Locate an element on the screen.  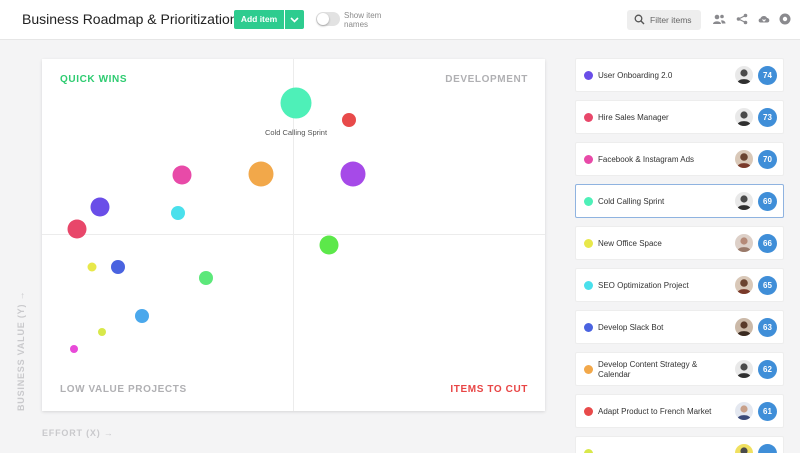
y-axis-label: BUSINESS VALUE (Y) → is located at coordinates (21, 350).